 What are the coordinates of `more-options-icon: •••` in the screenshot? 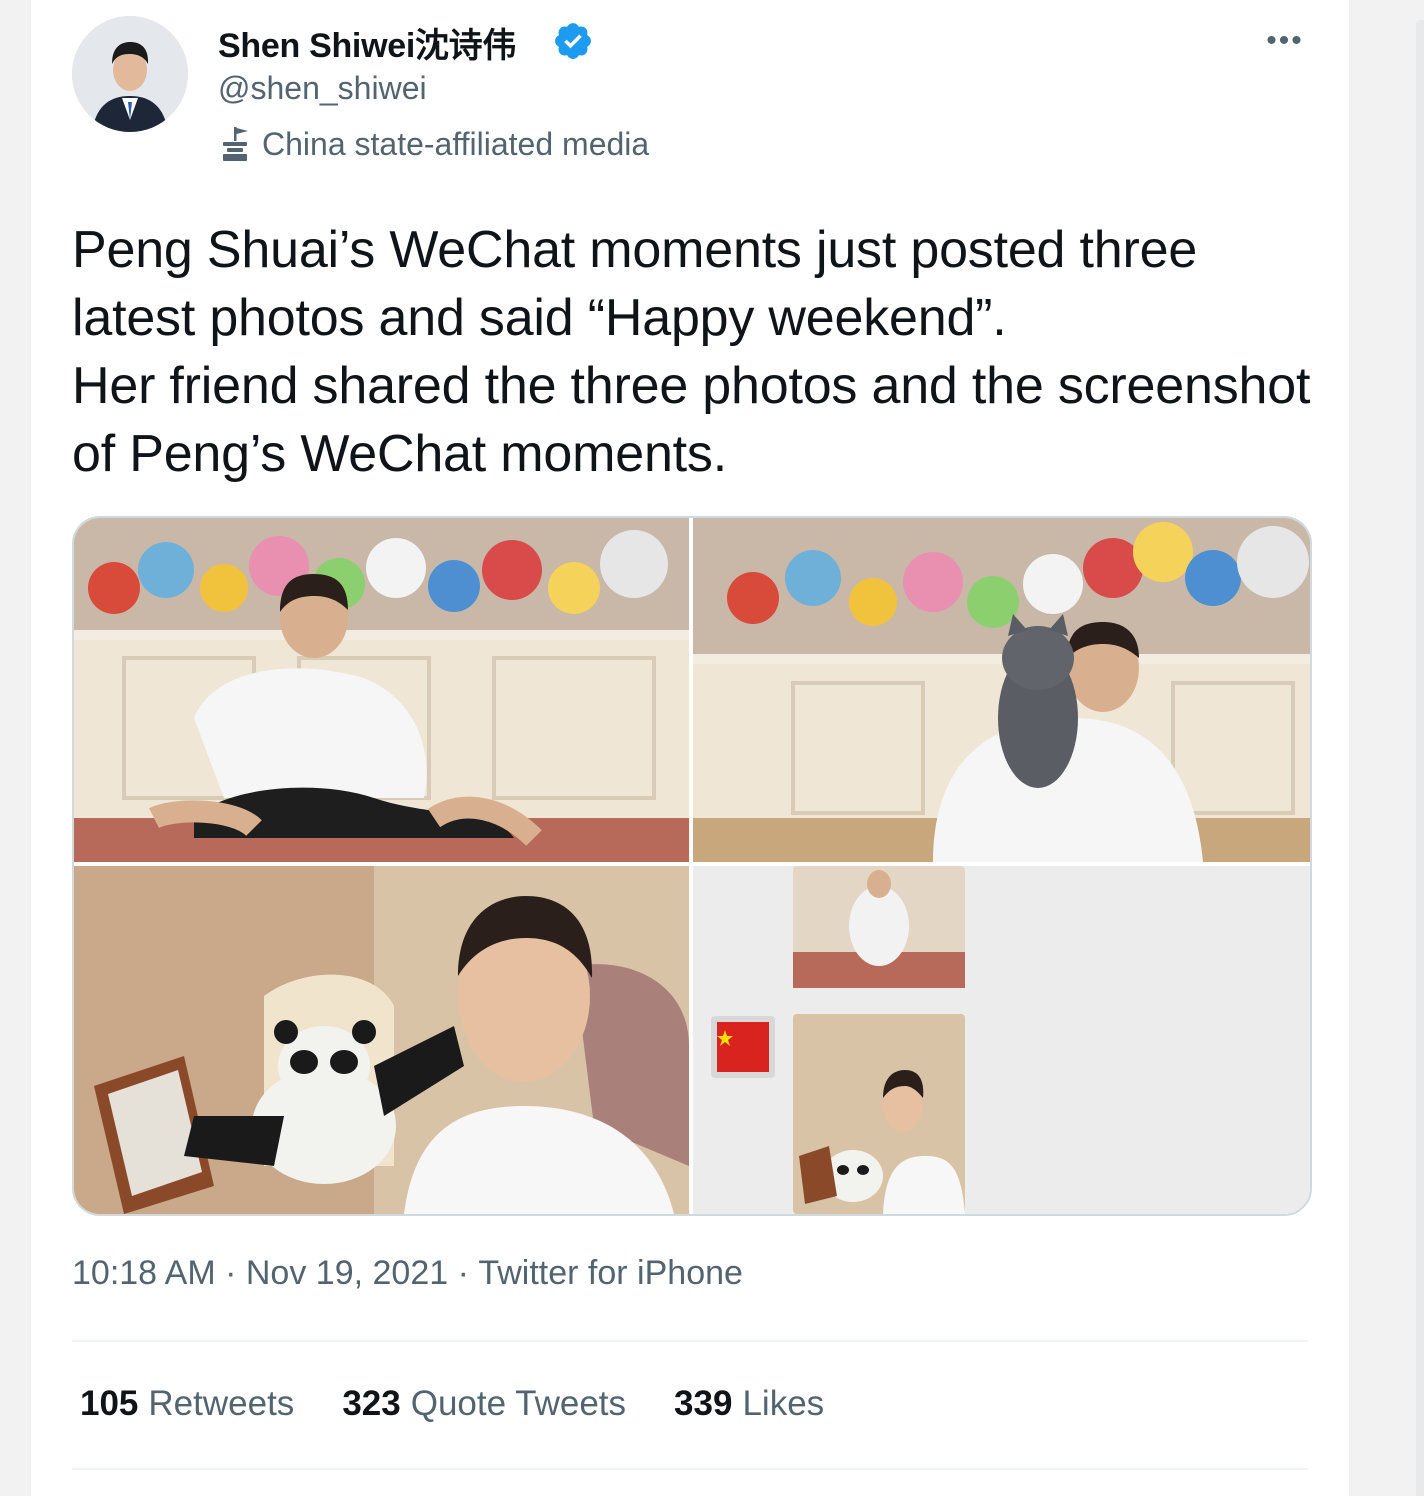 It's located at (1285, 41).